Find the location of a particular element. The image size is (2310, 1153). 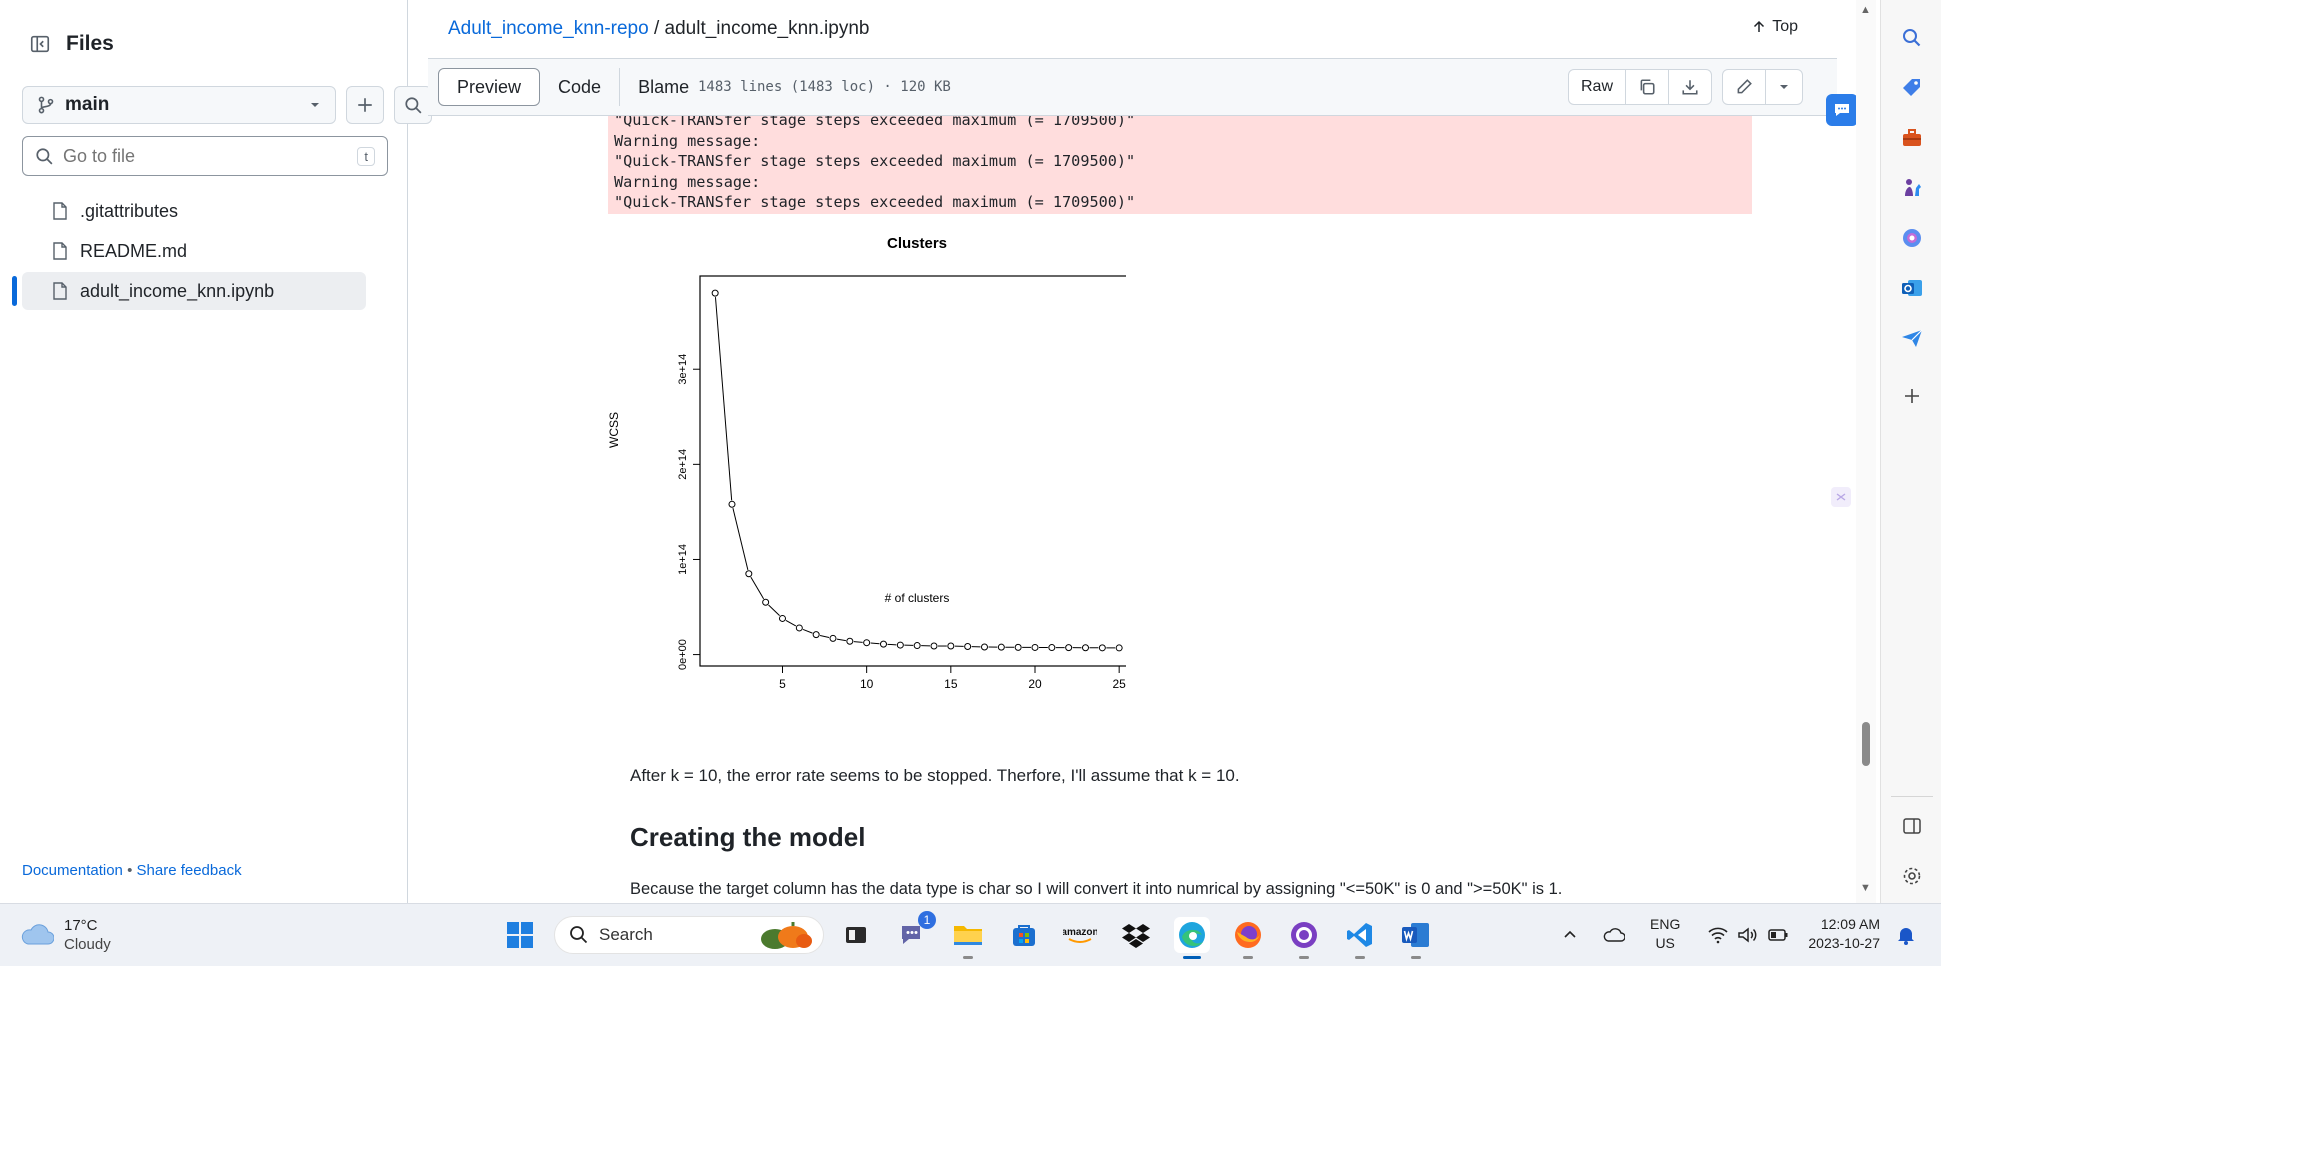

active-indicator is located at coordinates (1192, 957).